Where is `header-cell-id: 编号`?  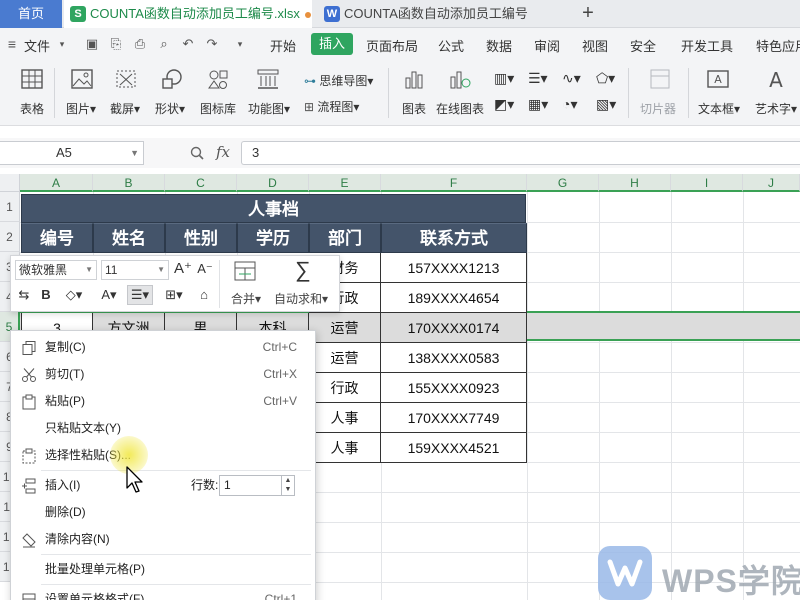 header-cell-id: 编号 is located at coordinates (57, 238).